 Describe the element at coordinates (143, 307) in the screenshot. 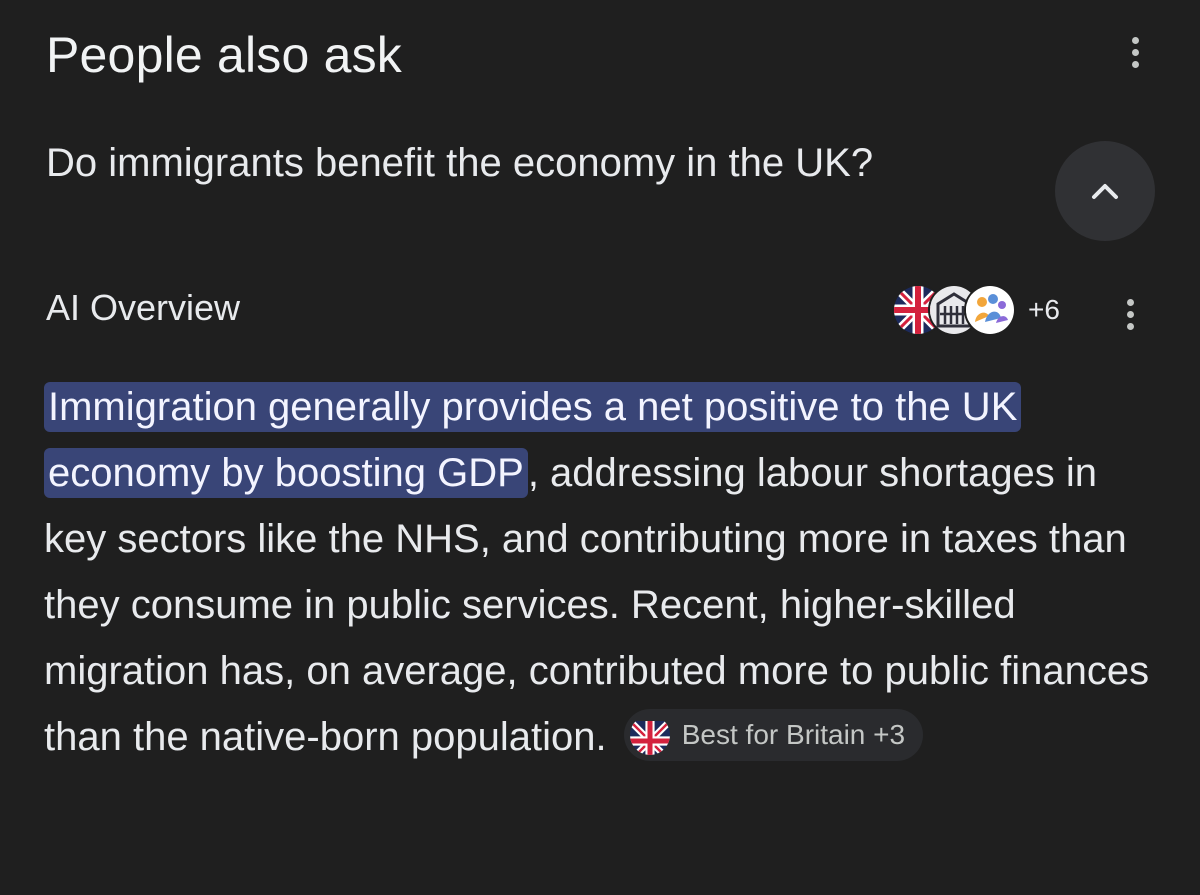

I see `ai-overview-label: AI Overview` at that location.